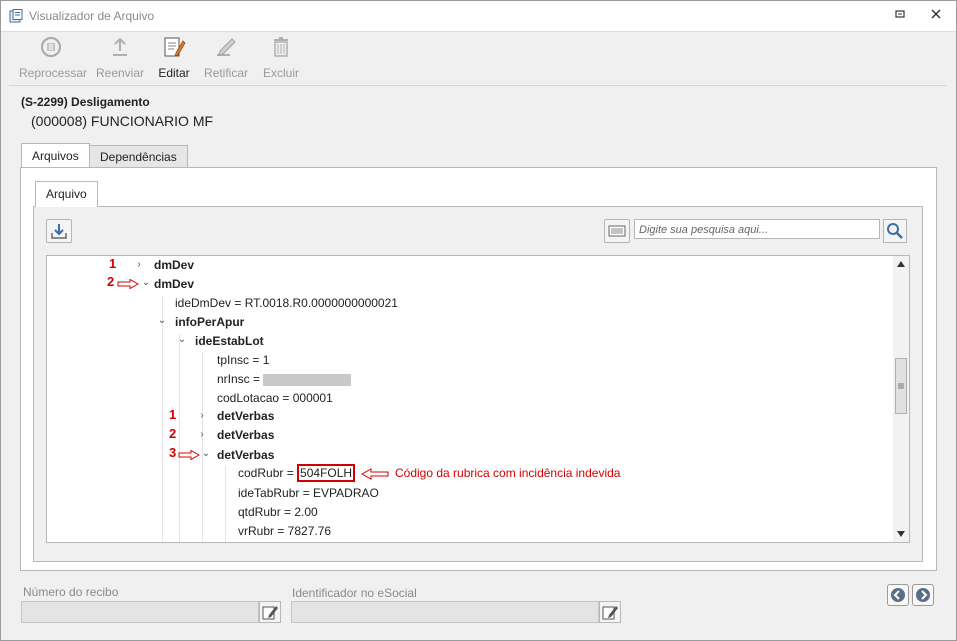 Image resolution: width=957 pixels, height=641 pixels. What do you see at coordinates (174, 57) in the screenshot?
I see `editar-button: Editar` at bounding box center [174, 57].